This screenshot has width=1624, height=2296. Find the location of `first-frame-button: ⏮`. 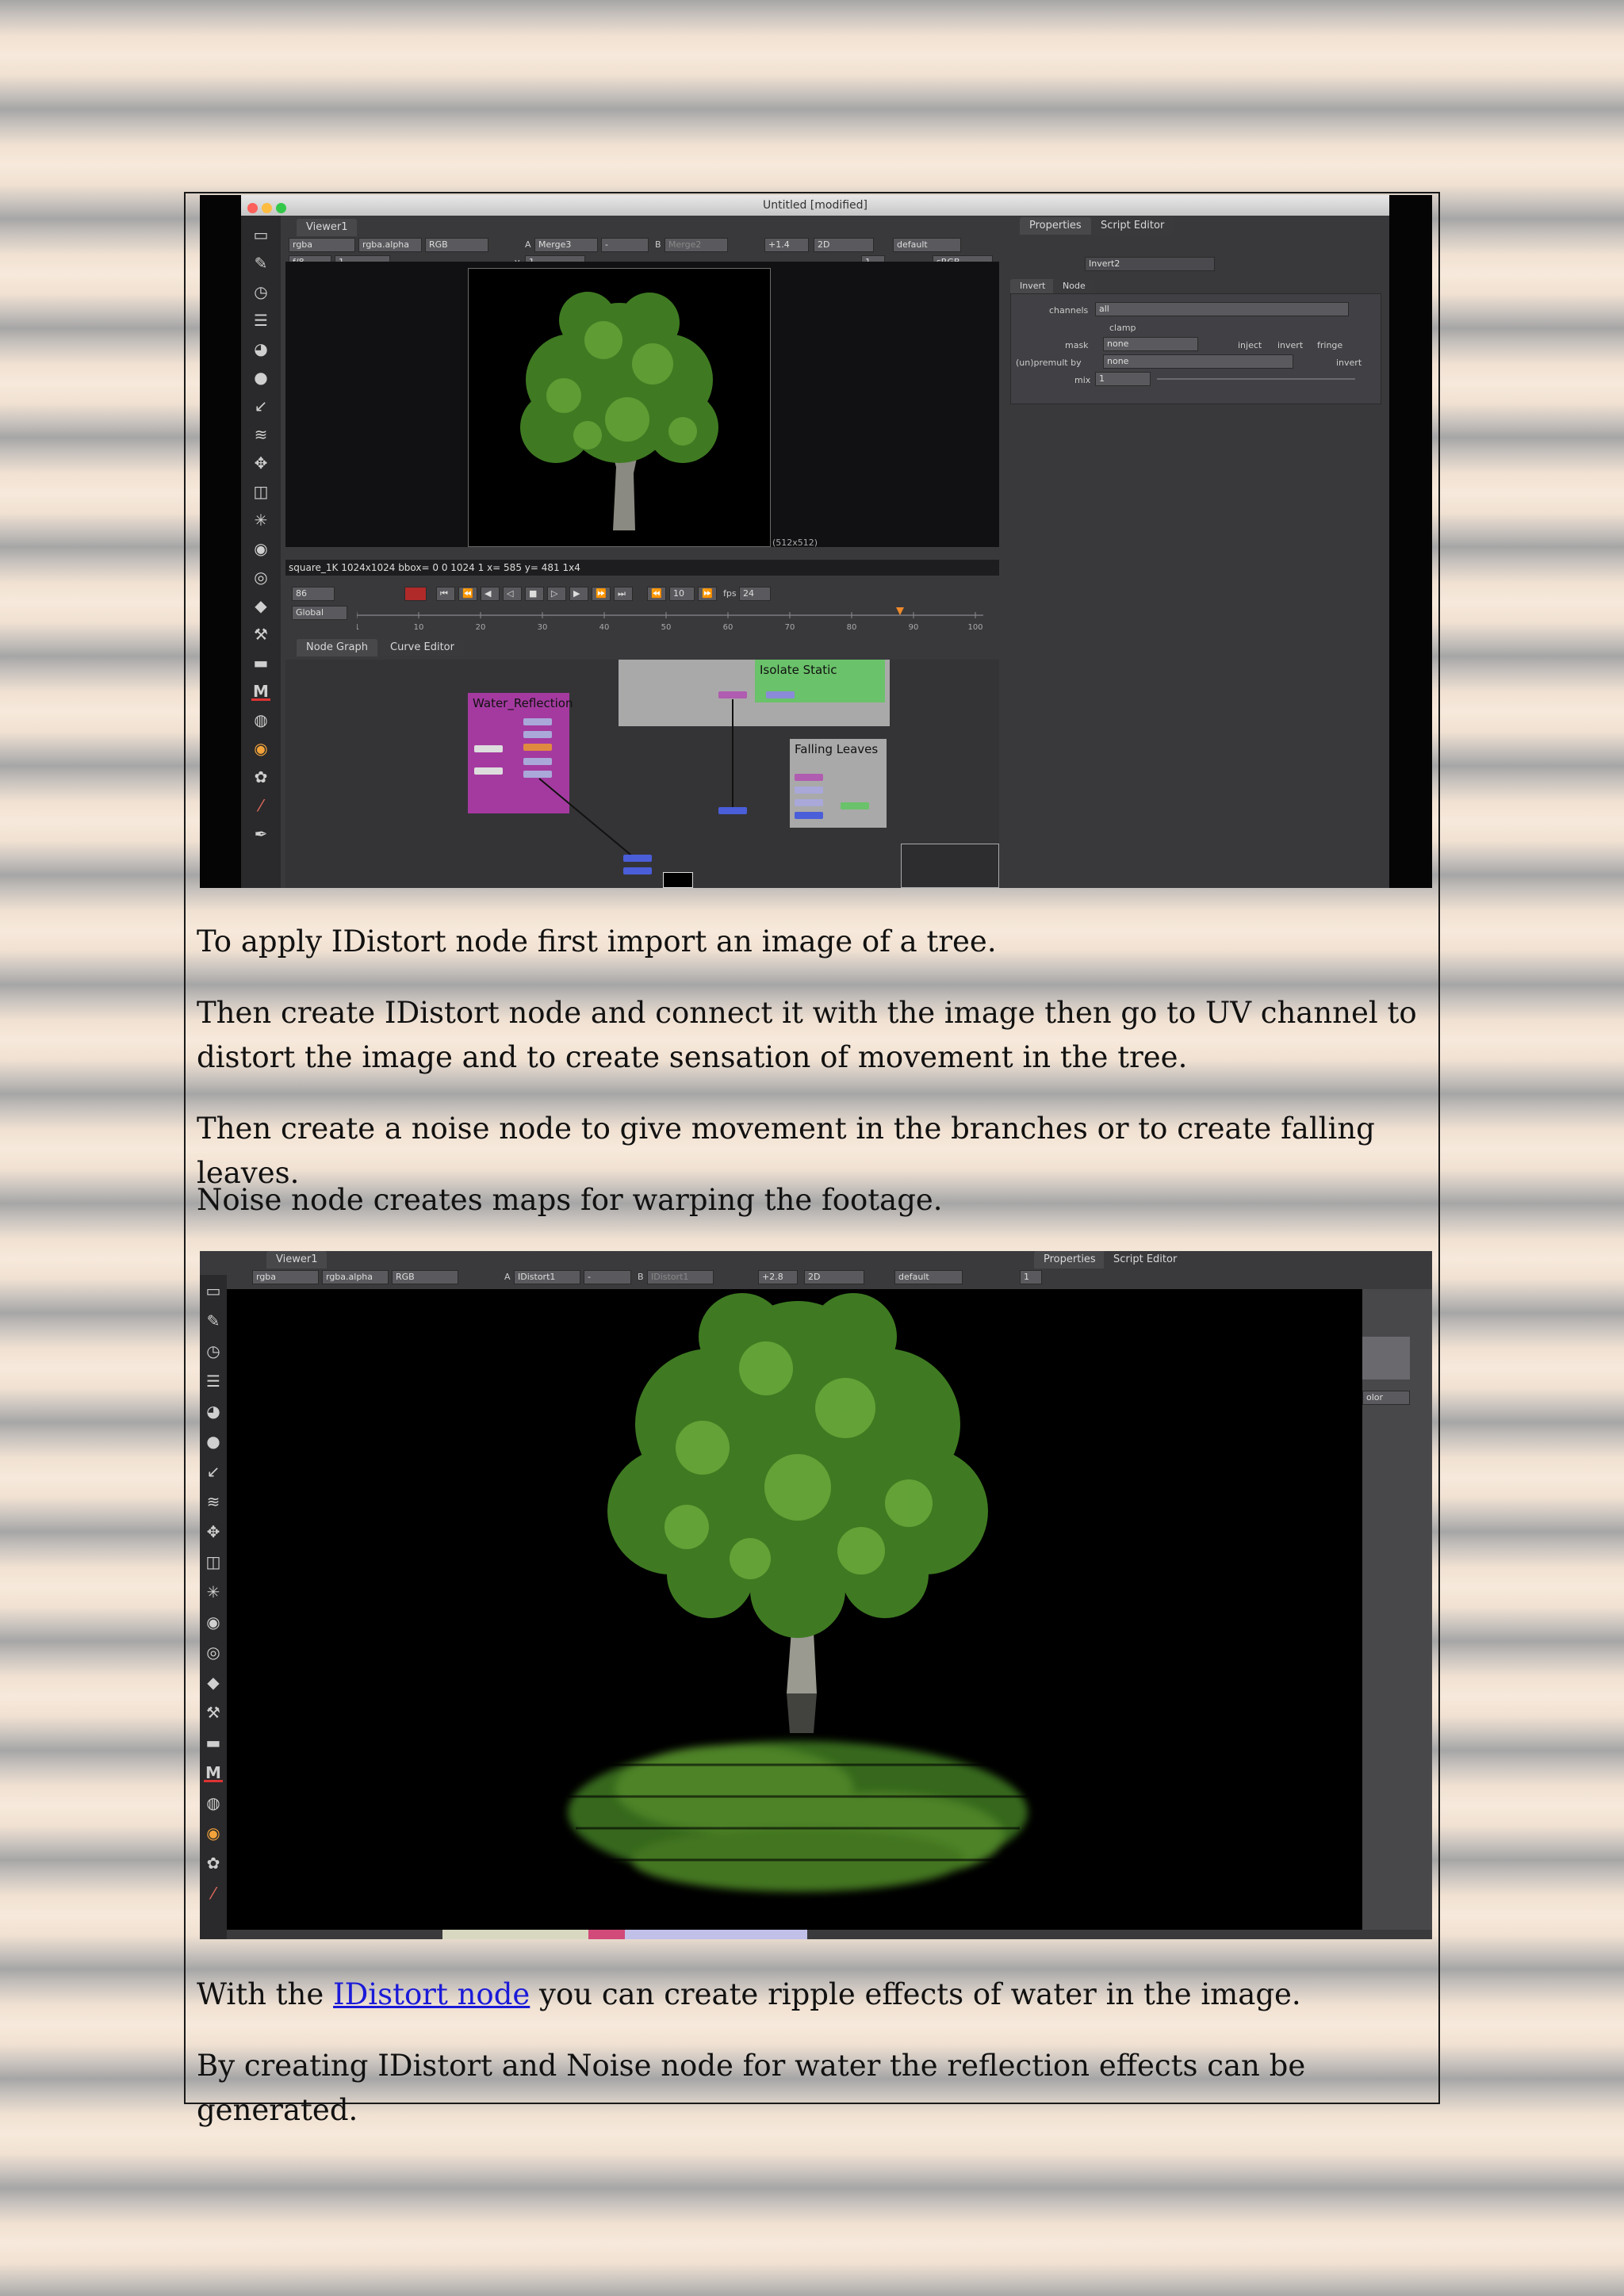

first-frame-button: ⏮ is located at coordinates (446, 594).